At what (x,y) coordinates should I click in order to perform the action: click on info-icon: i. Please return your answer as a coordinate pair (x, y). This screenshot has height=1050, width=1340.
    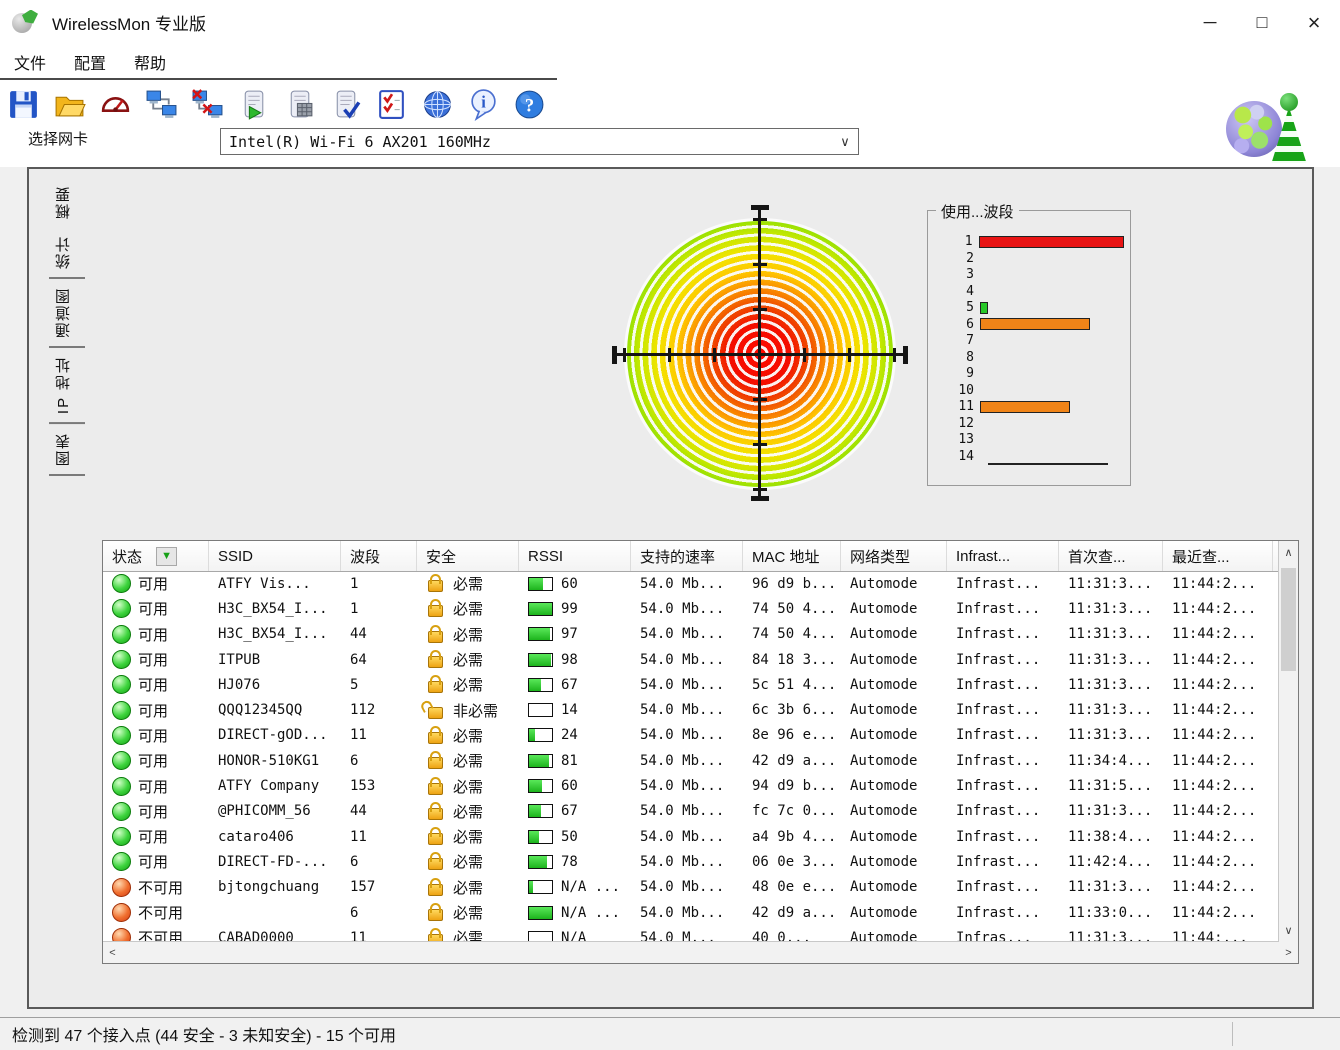
    Looking at the image, I should click on (483, 104).